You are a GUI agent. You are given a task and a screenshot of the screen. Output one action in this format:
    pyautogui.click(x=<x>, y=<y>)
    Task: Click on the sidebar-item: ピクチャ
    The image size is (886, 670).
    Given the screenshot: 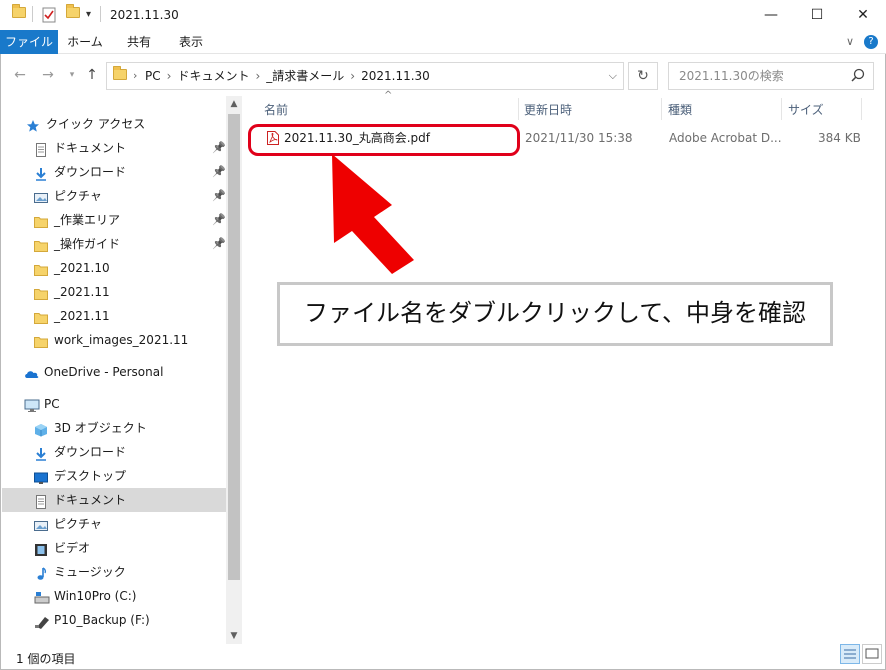 What is the action you would take?
    pyautogui.click(x=113, y=524)
    